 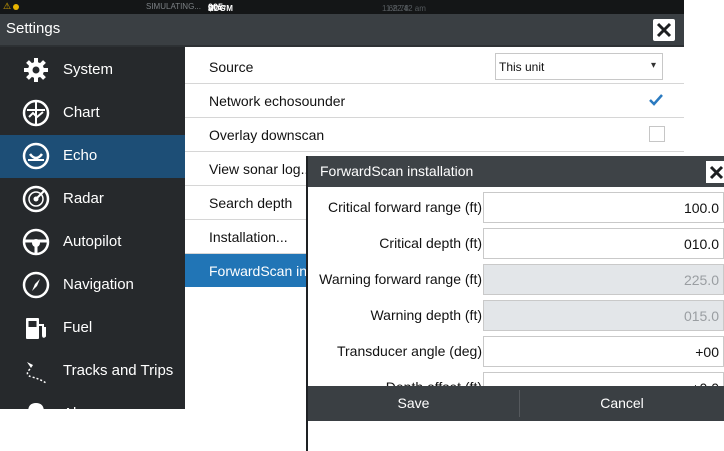 I want to click on time-readout: 11:22:42 am 68.78, so click(x=404, y=7).